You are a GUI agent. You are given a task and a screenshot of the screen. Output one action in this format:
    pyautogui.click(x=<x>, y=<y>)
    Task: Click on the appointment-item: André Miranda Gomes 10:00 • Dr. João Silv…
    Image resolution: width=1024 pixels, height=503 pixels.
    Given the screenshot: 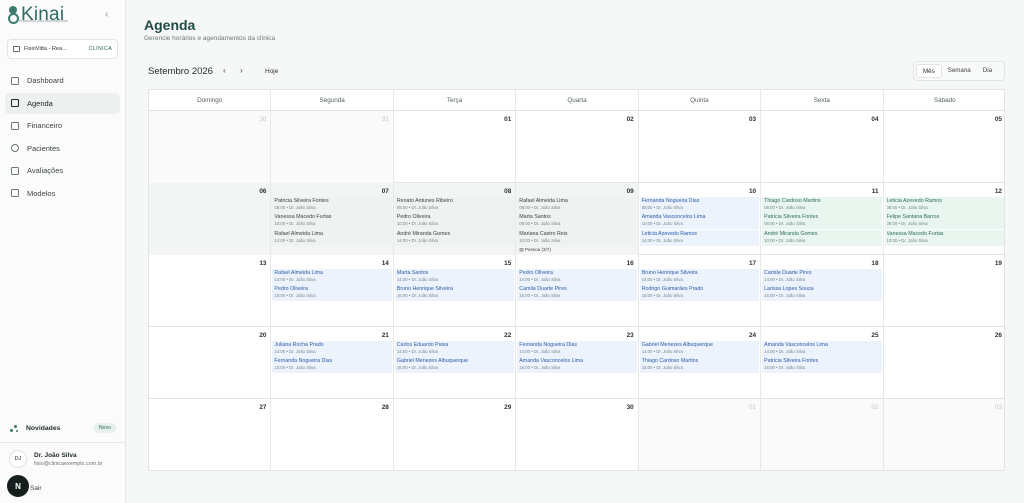 What is the action you would take?
    pyautogui.click(x=822, y=237)
    